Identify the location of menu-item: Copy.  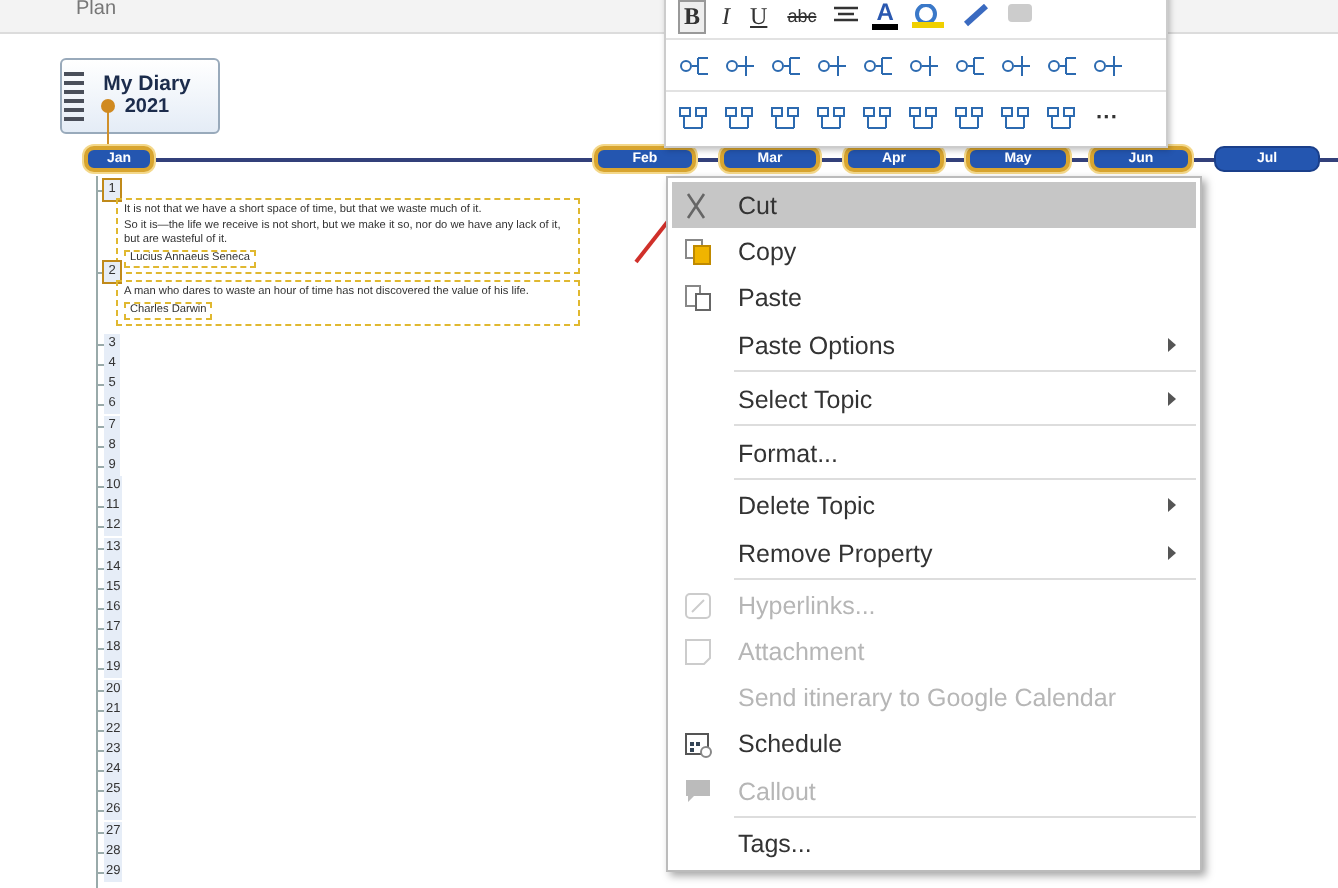
(934, 251).